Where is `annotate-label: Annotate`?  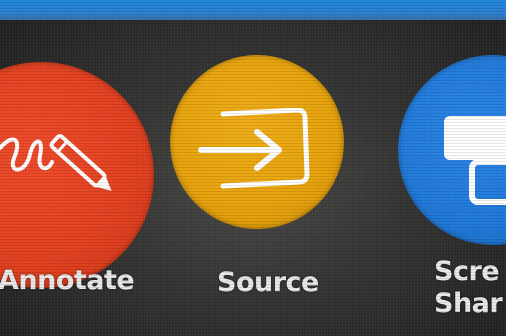
annotate-label: Annotate is located at coordinates (67, 280).